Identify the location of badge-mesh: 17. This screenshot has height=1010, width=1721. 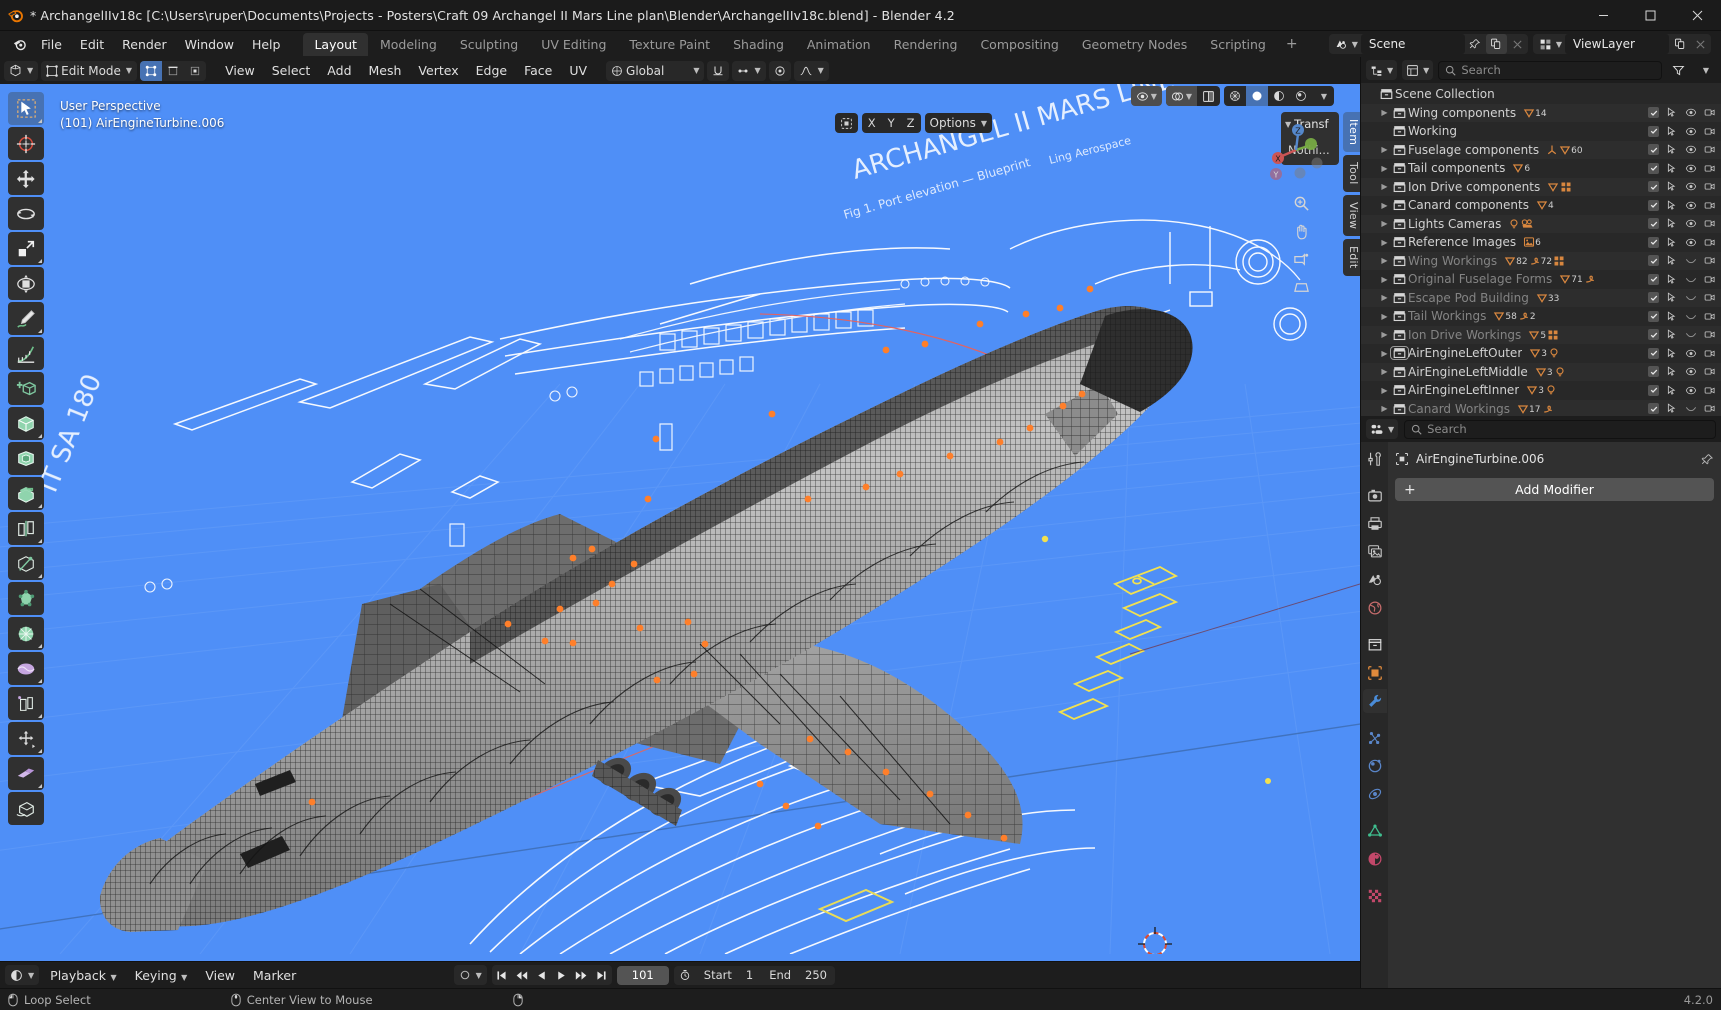
(1529, 409).